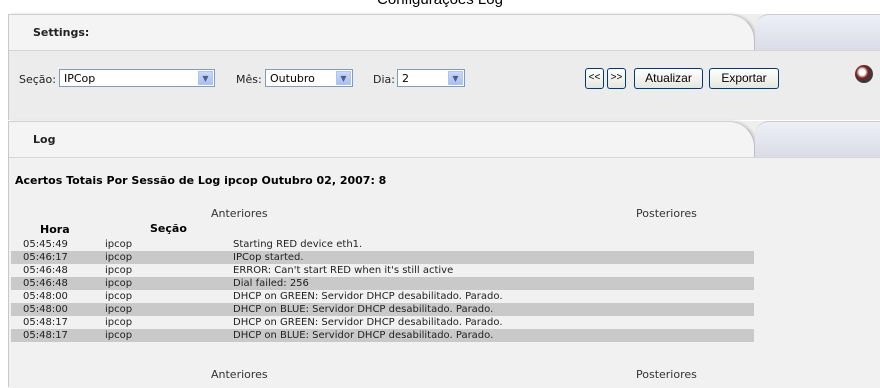 The image size is (880, 388). I want to click on log-tab: Log, so click(382, 139).